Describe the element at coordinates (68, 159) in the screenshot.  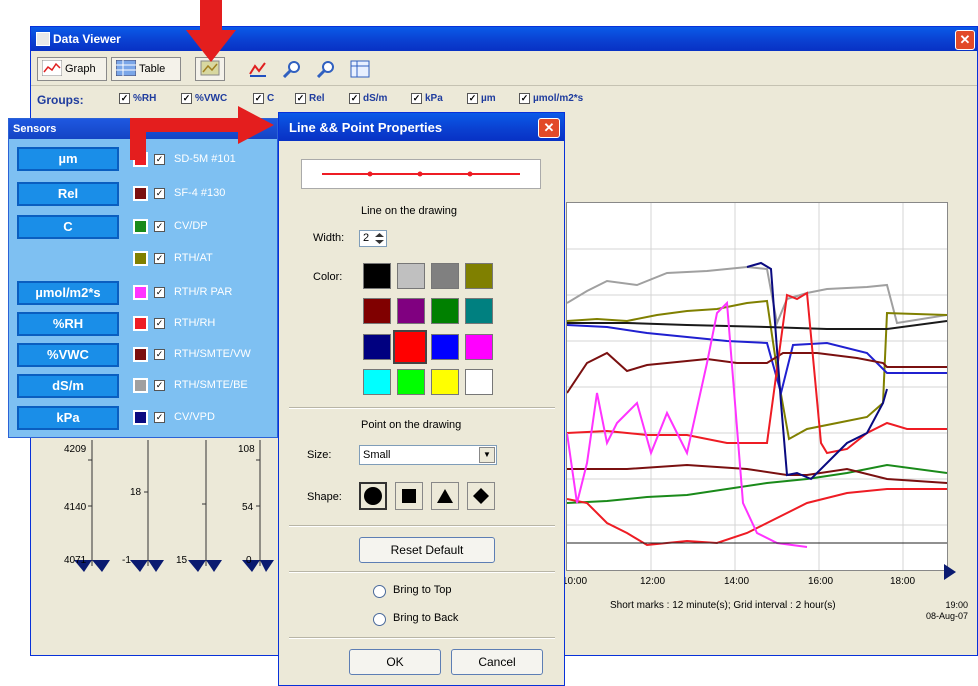
I see `group-button-um: µm` at that location.